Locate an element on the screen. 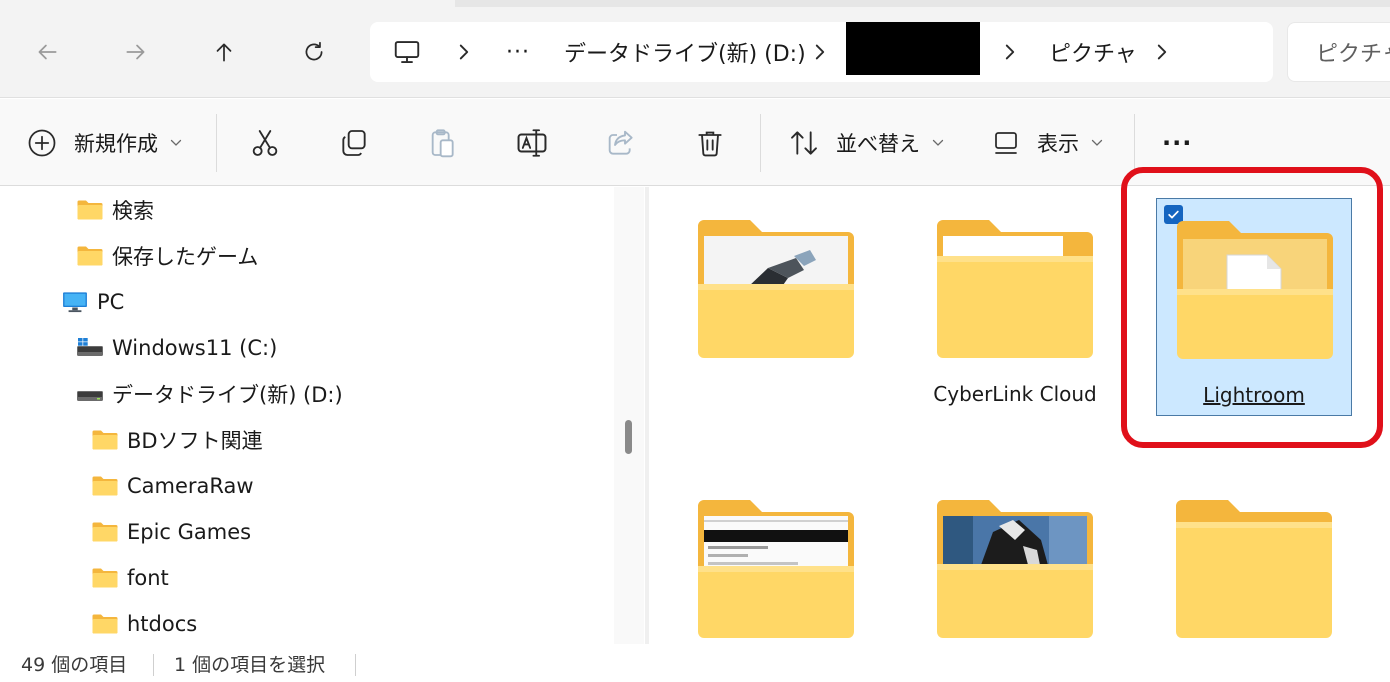 The height and width of the screenshot is (682, 1390). sort-label: 並べ替え is located at coordinates (878, 143).